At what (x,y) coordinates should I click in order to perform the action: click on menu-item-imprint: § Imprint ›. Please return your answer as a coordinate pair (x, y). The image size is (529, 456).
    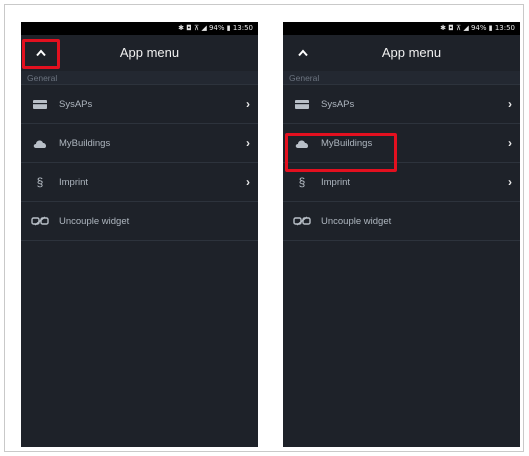
    Looking at the image, I should click on (139, 182).